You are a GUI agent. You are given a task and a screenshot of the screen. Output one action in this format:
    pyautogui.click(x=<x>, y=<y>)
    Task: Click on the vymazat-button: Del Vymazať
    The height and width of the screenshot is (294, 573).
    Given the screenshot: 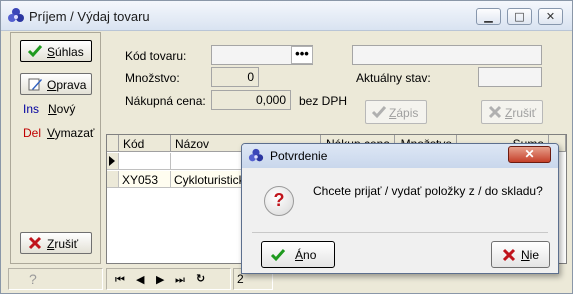 What is the action you would take?
    pyautogui.click(x=57, y=132)
    